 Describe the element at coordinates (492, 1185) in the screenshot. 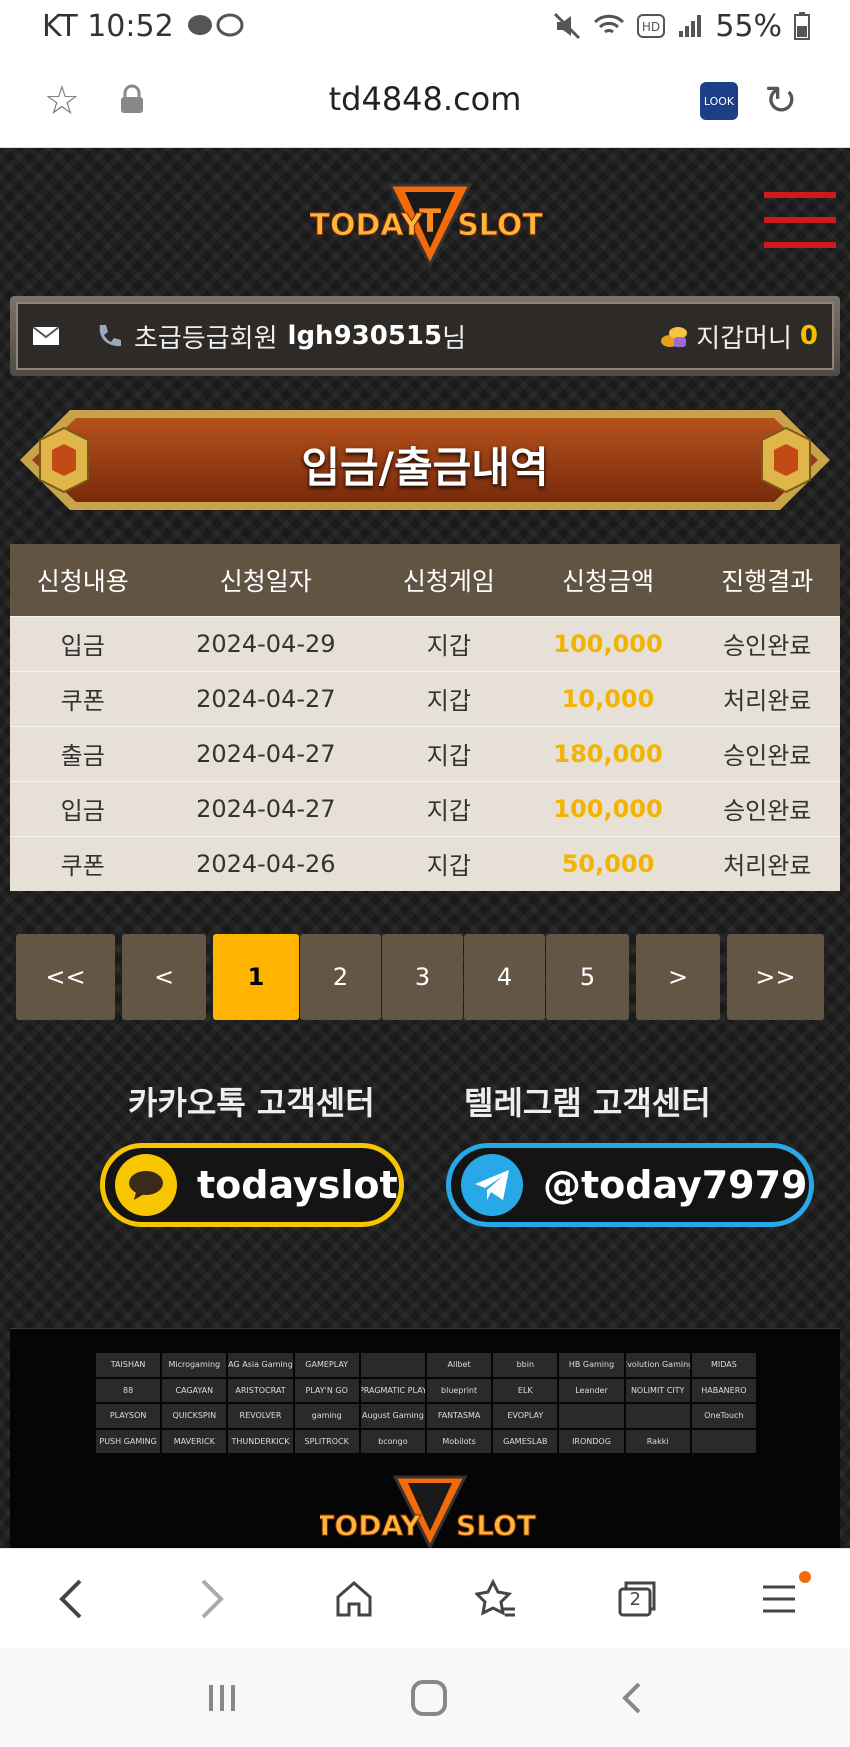

I see `telegram-icon` at that location.